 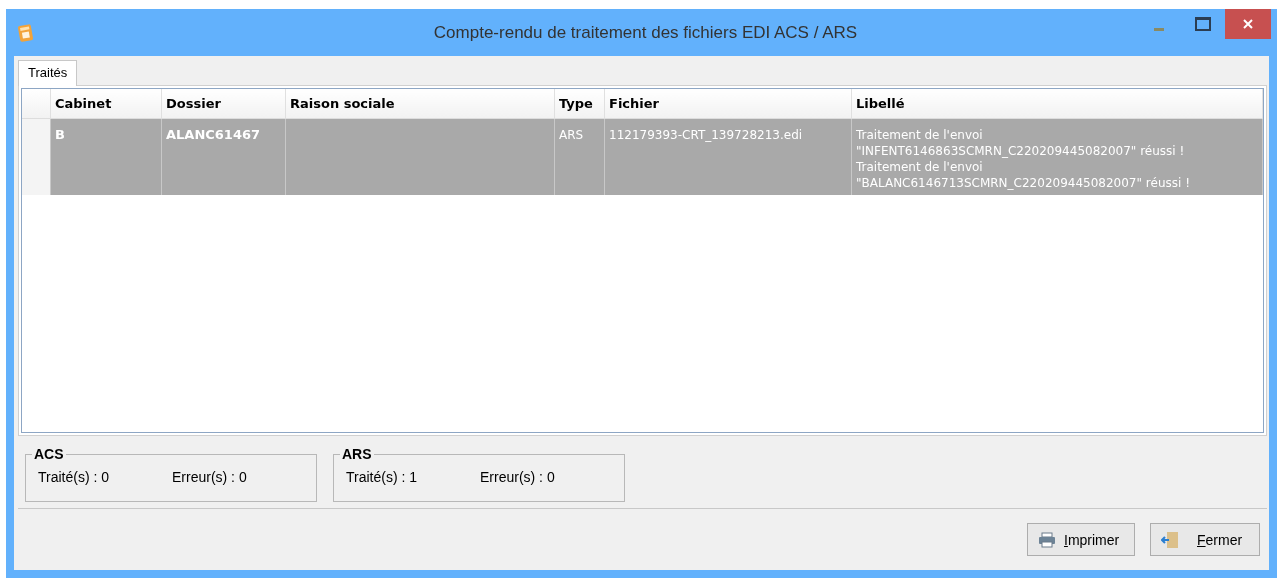 I want to click on close-button, so click(x=1248, y=24).